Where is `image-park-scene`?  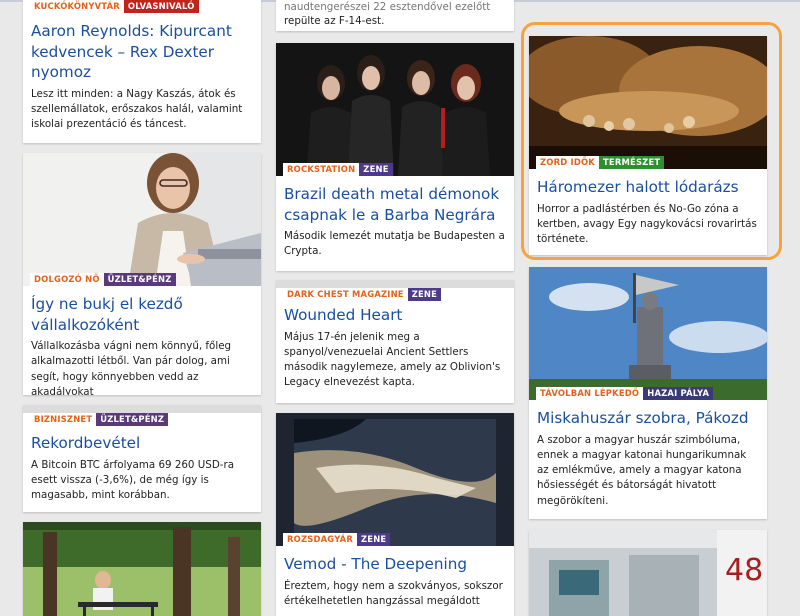 image-park-scene is located at coordinates (142, 569).